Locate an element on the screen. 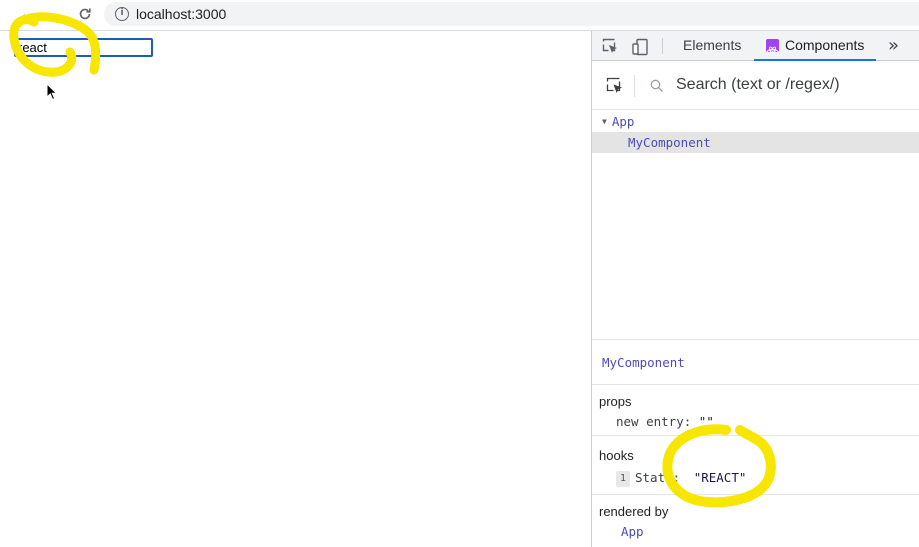 The image size is (919, 547). hook-value: "REACT" is located at coordinates (720, 477).